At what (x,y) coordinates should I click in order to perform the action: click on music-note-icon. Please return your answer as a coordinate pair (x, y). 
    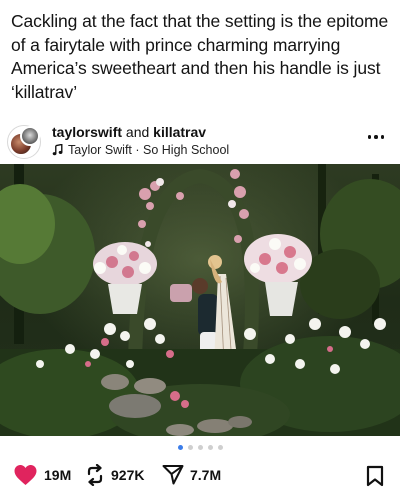
    Looking at the image, I should click on (57, 150).